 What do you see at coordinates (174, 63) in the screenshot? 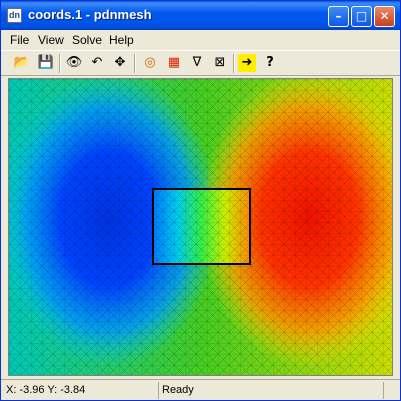
I see `color-map-icon: ▦` at bounding box center [174, 63].